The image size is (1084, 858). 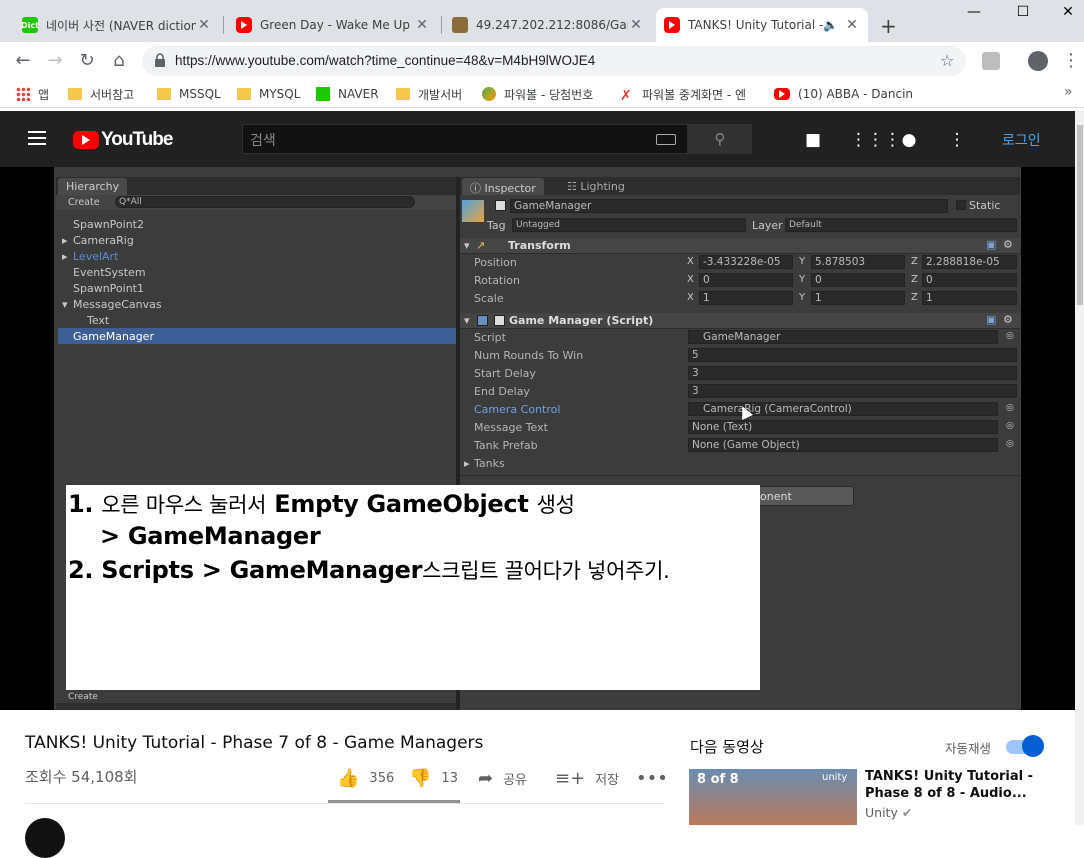 I want to click on scale-x-field: 1, so click(x=746, y=298).